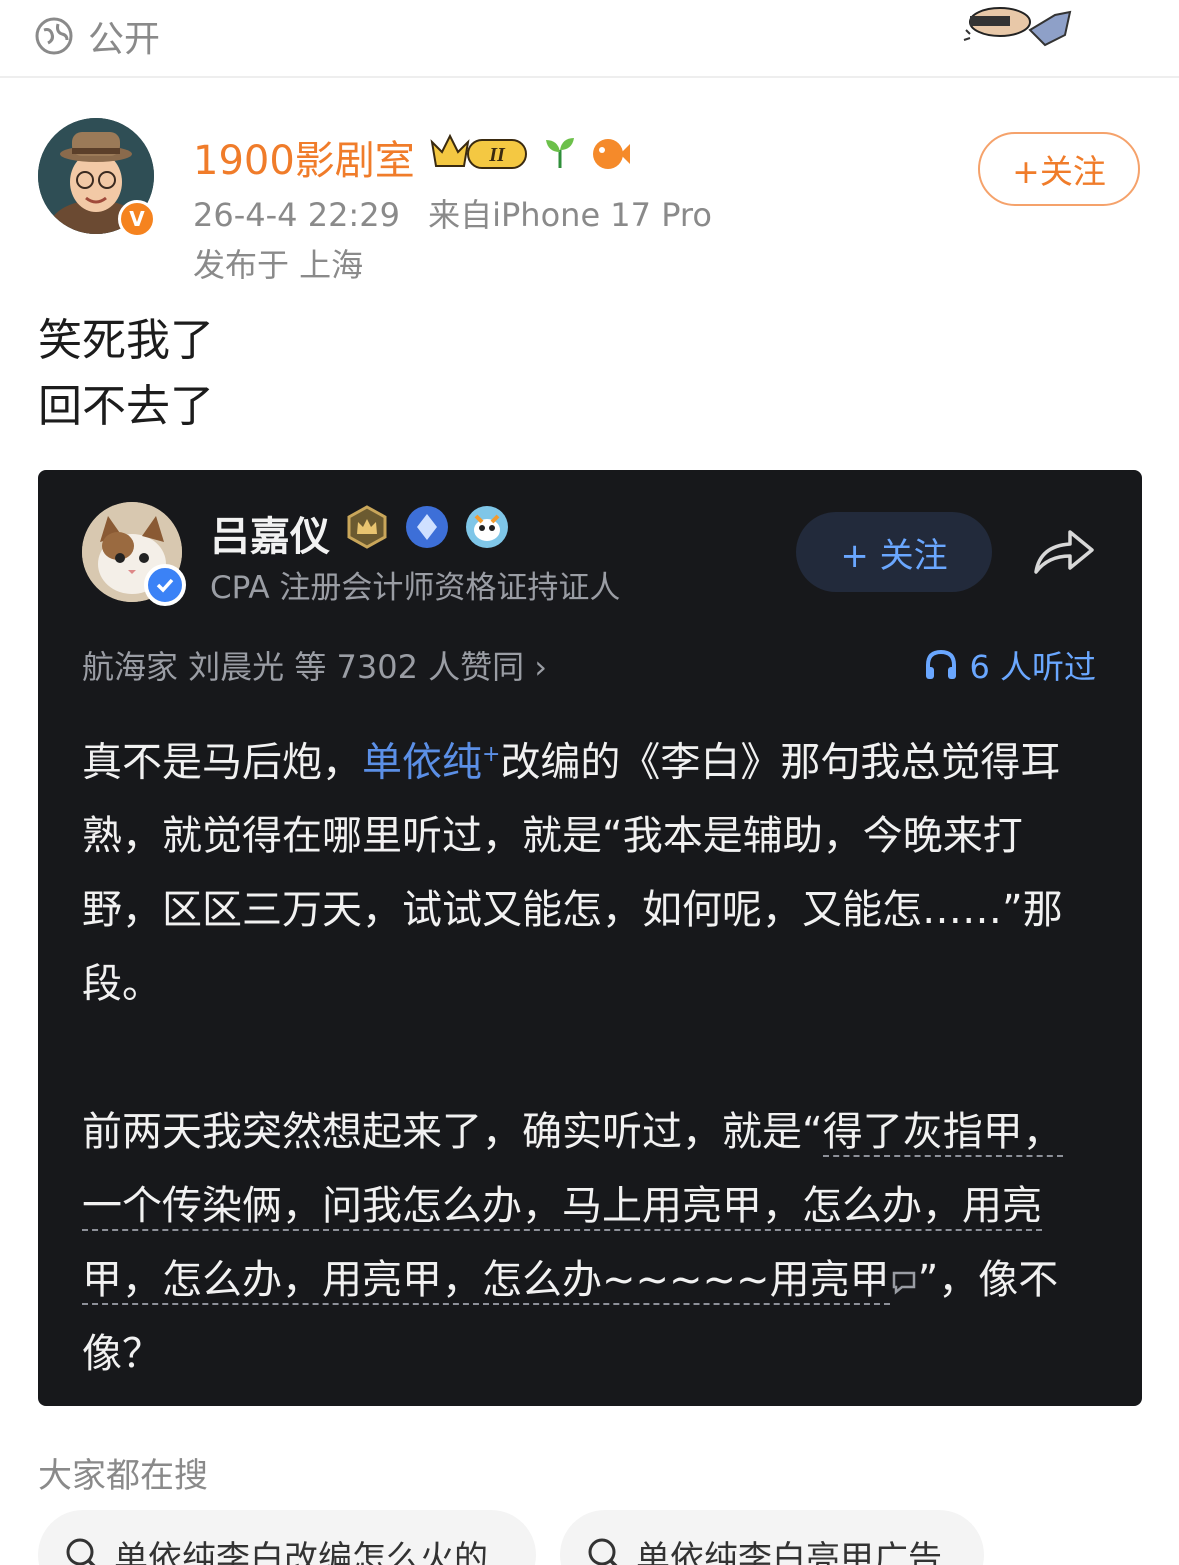  What do you see at coordinates (296, 215) in the screenshot?
I see `post-datetime: 26-4-4 22:29` at bounding box center [296, 215].